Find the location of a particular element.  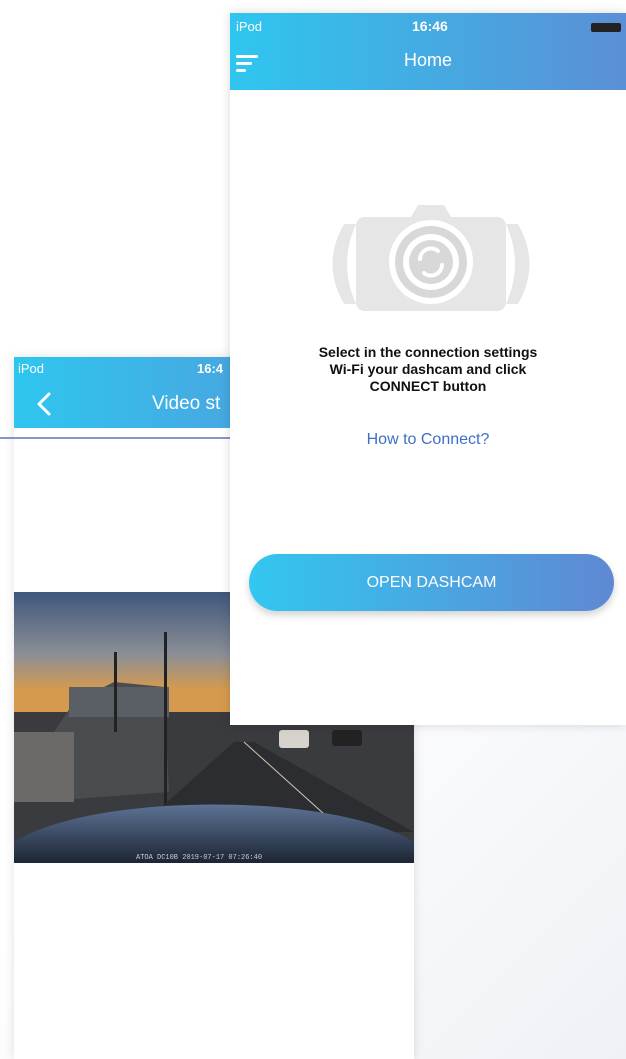

instruction-line: Select in the connection settings is located at coordinates (428, 352).